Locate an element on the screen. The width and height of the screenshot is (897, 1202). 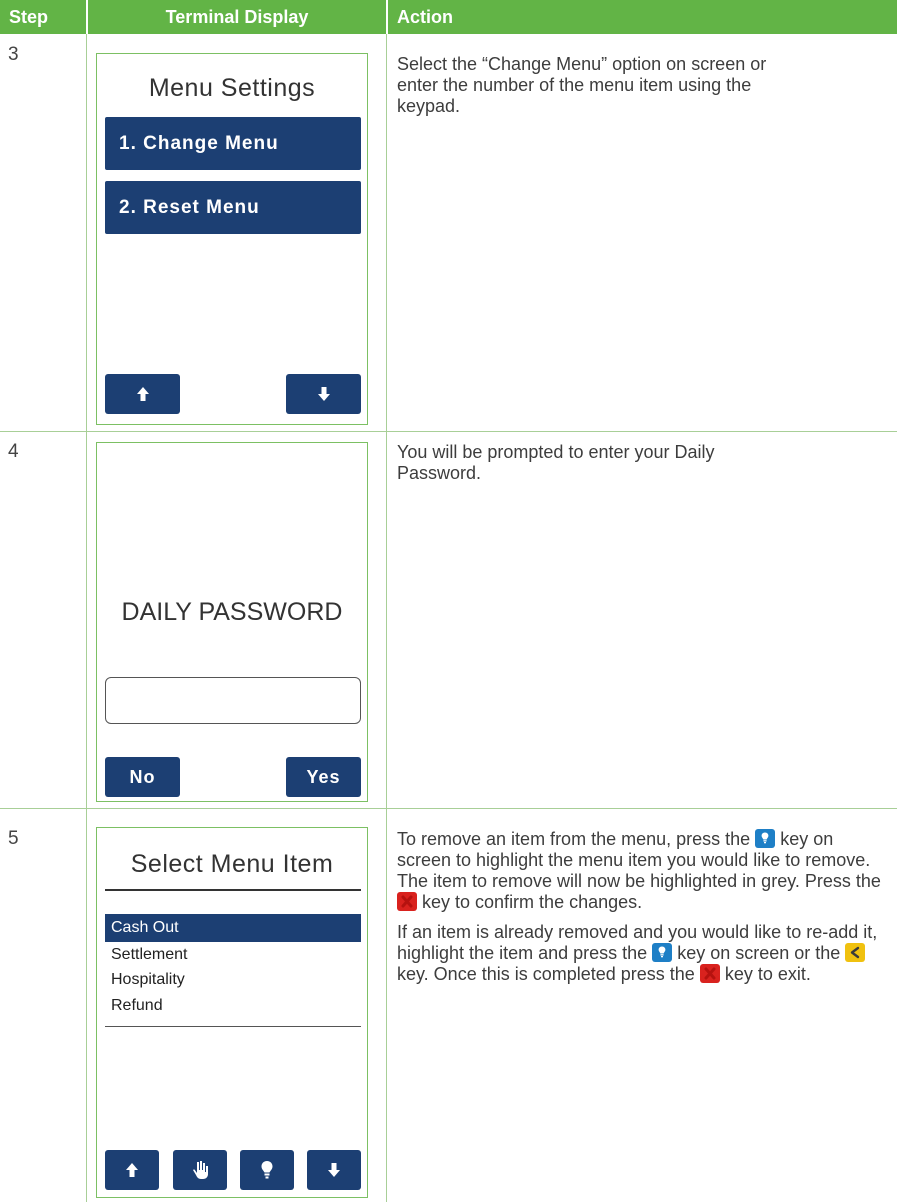
action-text: key to exit. is located at coordinates (767, 974).